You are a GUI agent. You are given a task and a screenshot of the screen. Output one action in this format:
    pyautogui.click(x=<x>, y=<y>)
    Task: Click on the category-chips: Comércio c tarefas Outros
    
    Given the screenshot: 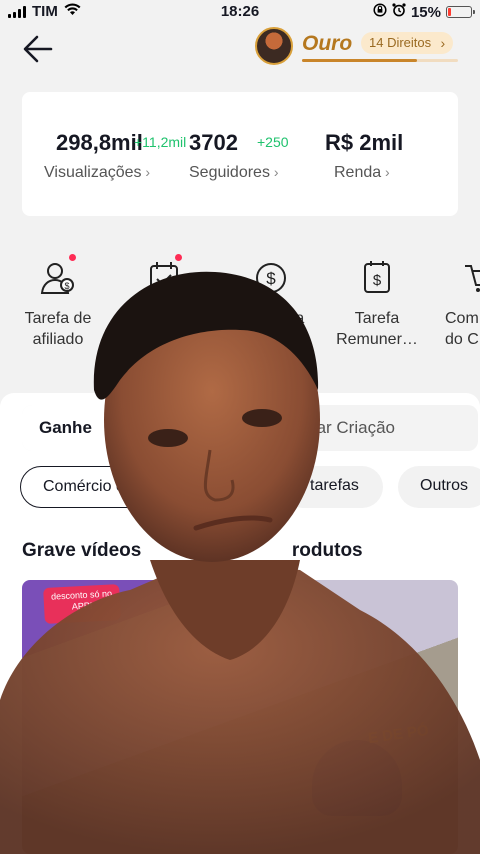 What is the action you would take?
    pyautogui.click(x=250, y=488)
    